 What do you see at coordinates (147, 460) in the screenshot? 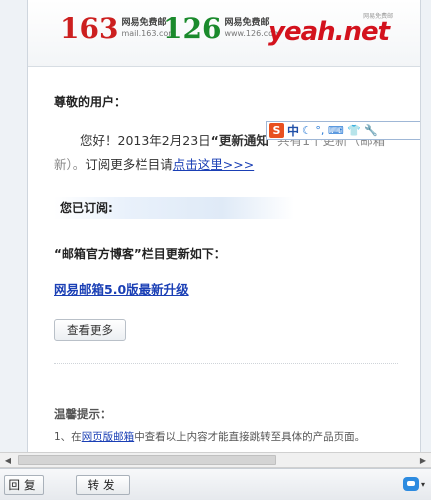
I see `scrollbar-thumb` at bounding box center [147, 460].